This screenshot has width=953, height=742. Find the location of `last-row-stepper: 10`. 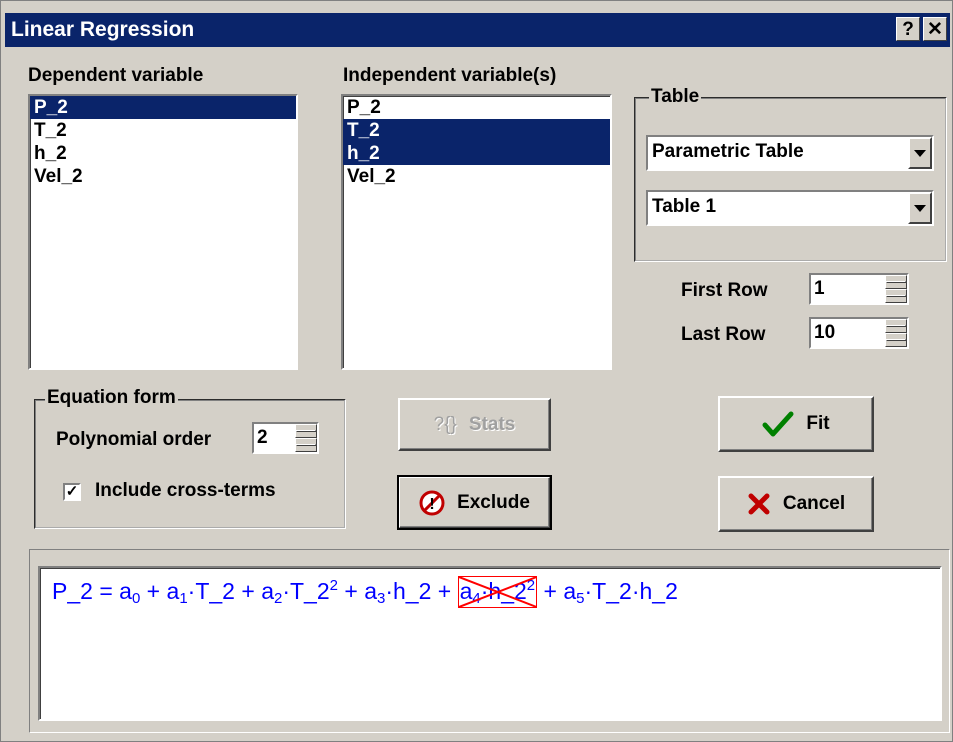

last-row-stepper: 10 is located at coordinates (859, 333).